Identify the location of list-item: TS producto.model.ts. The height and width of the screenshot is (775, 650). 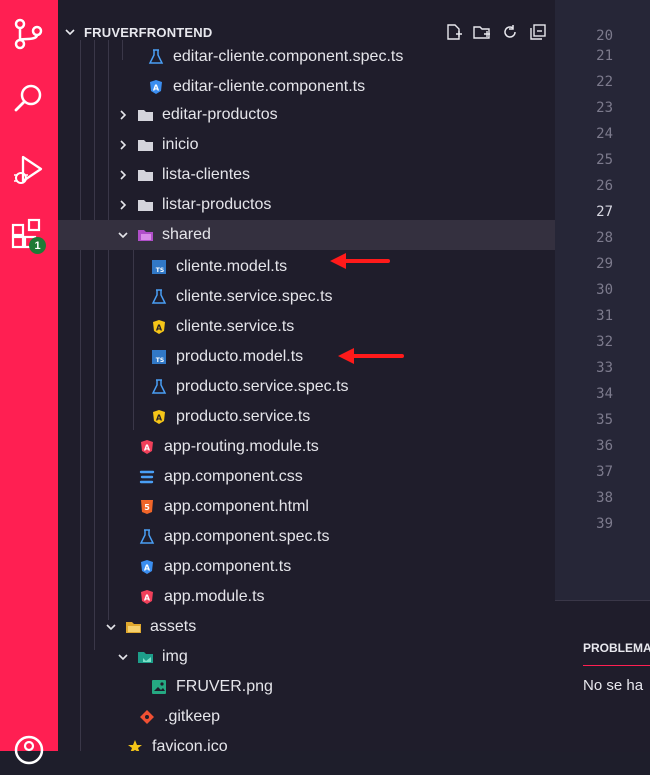
(306, 357).